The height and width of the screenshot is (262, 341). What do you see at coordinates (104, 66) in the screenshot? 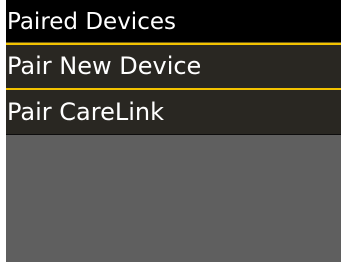
I see `menu-item-label: Pair New Device` at bounding box center [104, 66].